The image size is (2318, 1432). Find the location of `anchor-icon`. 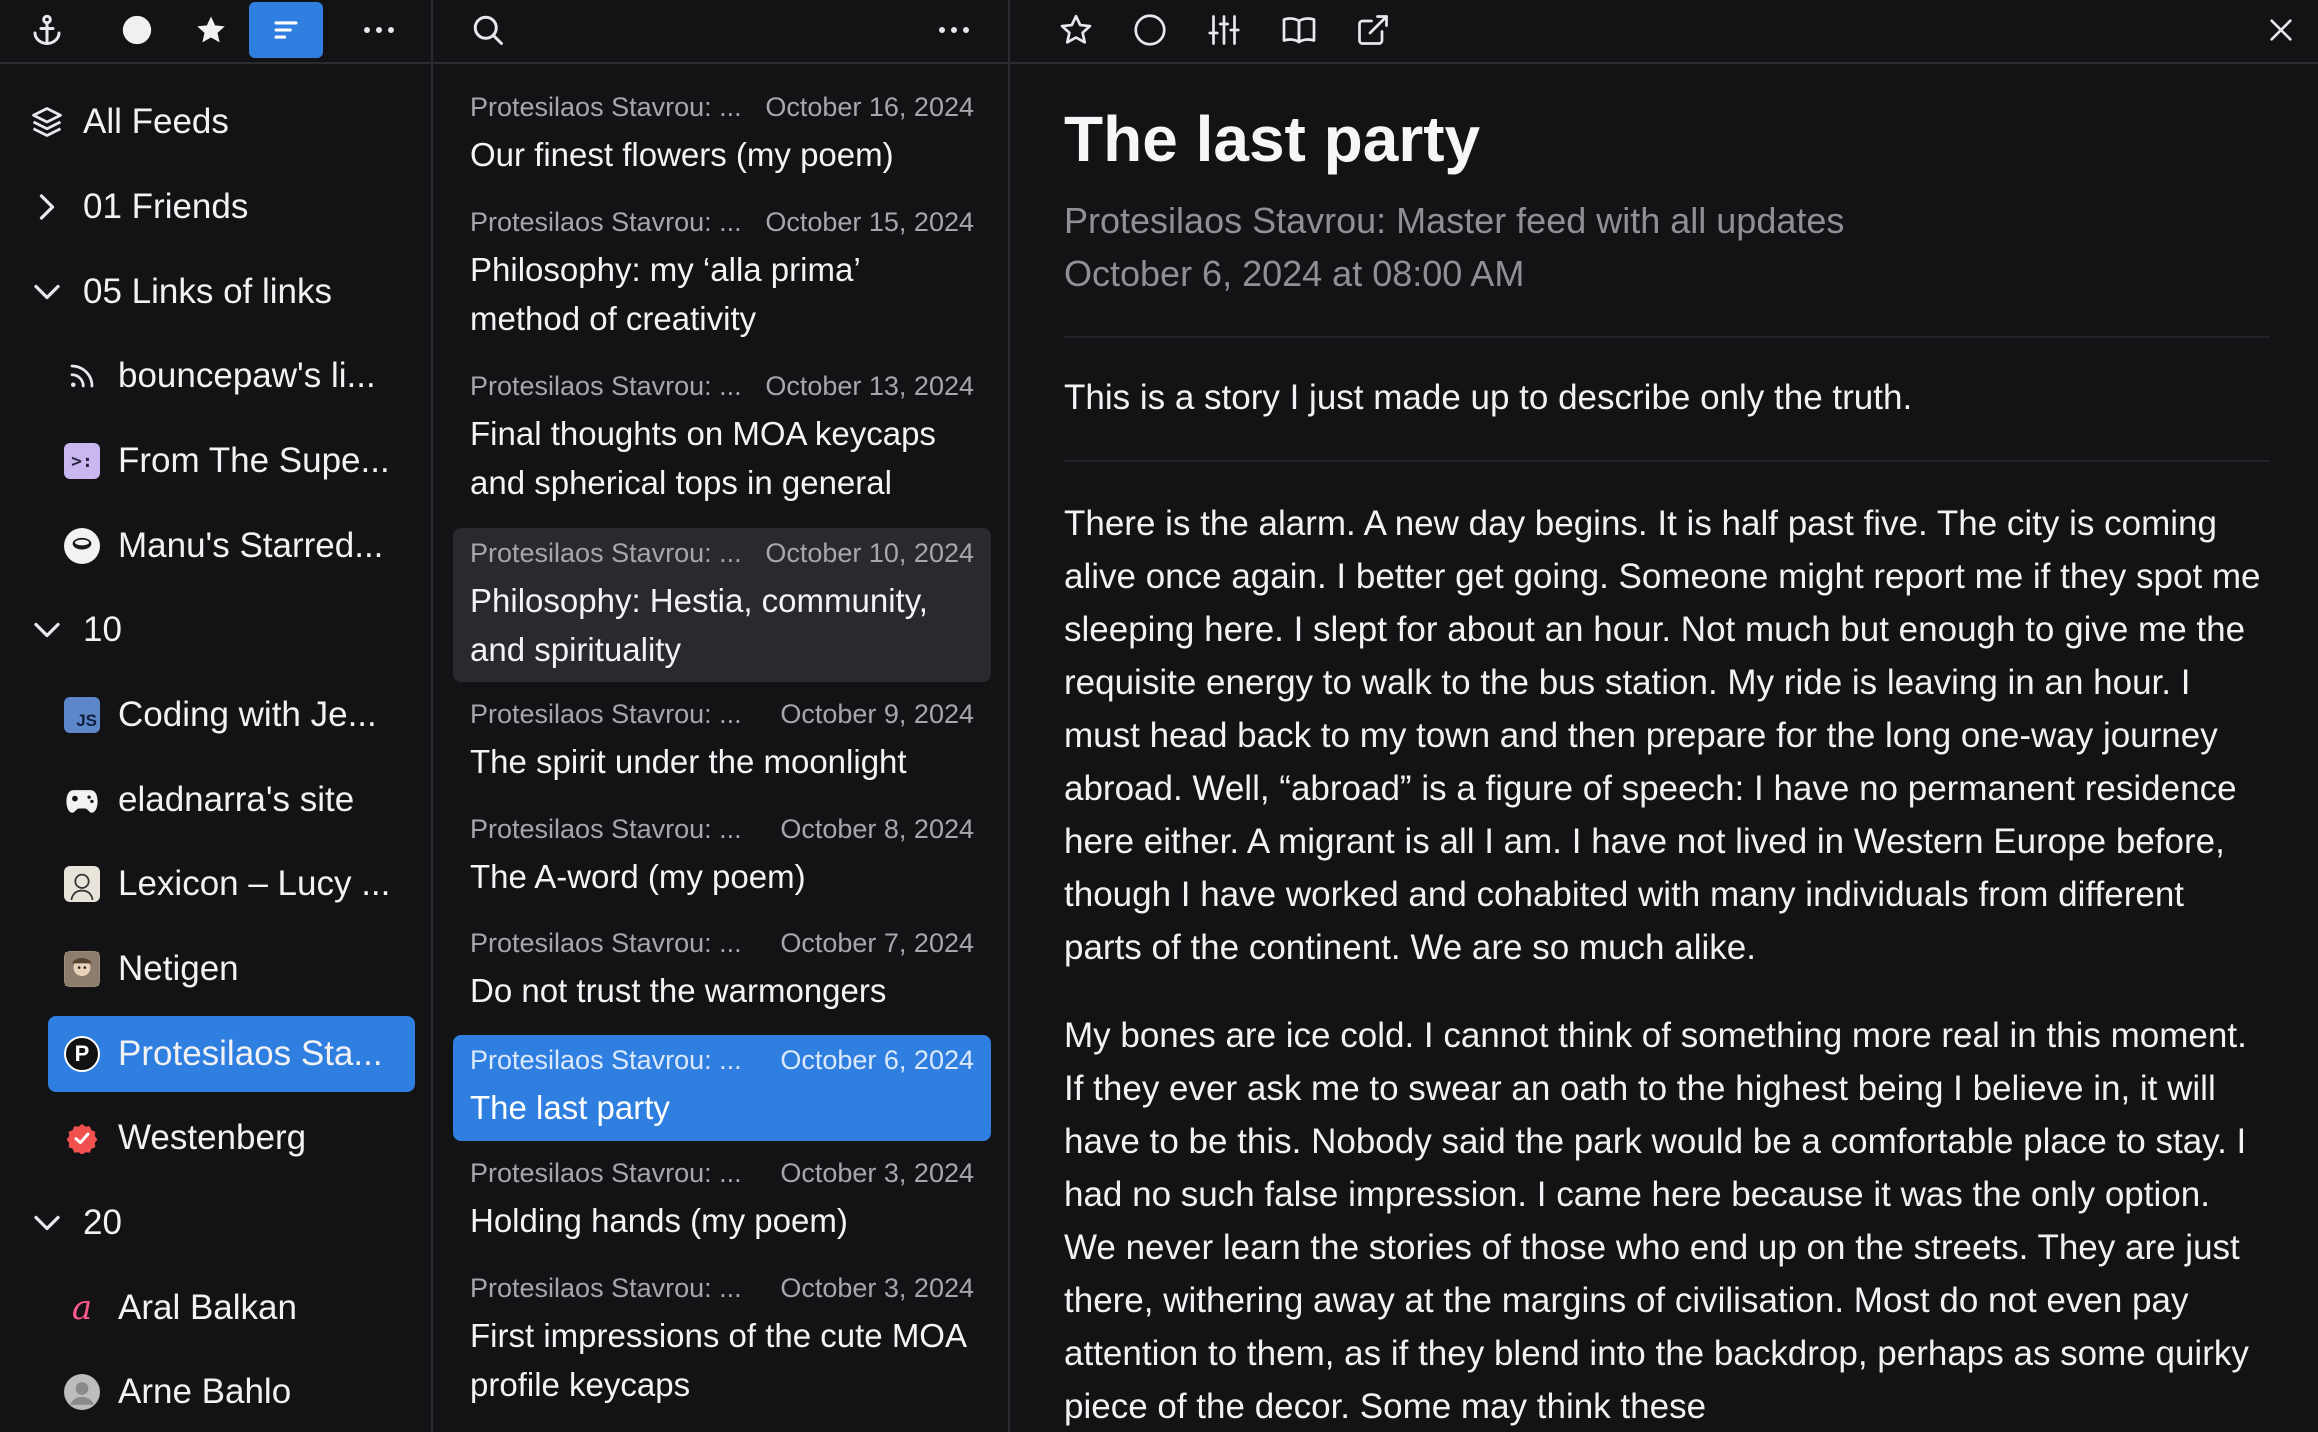

anchor-icon is located at coordinates (47, 30).